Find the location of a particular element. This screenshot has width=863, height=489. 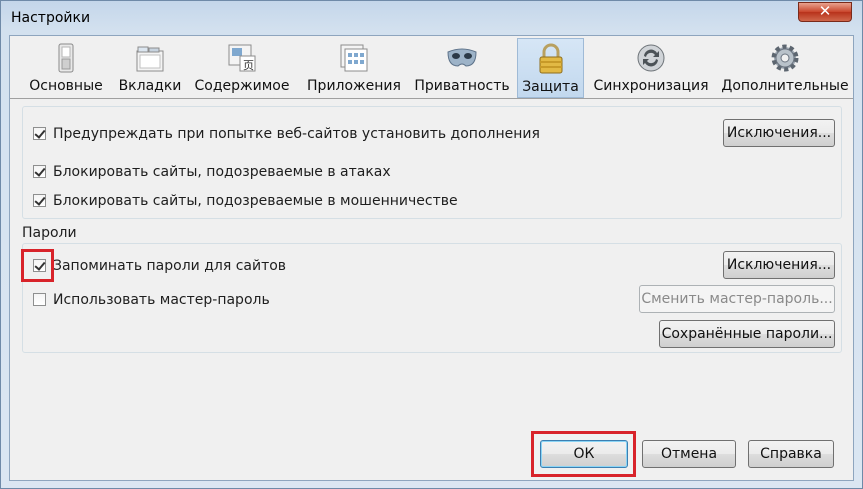

title-bar: Настройки ✕ is located at coordinates (431, 18).